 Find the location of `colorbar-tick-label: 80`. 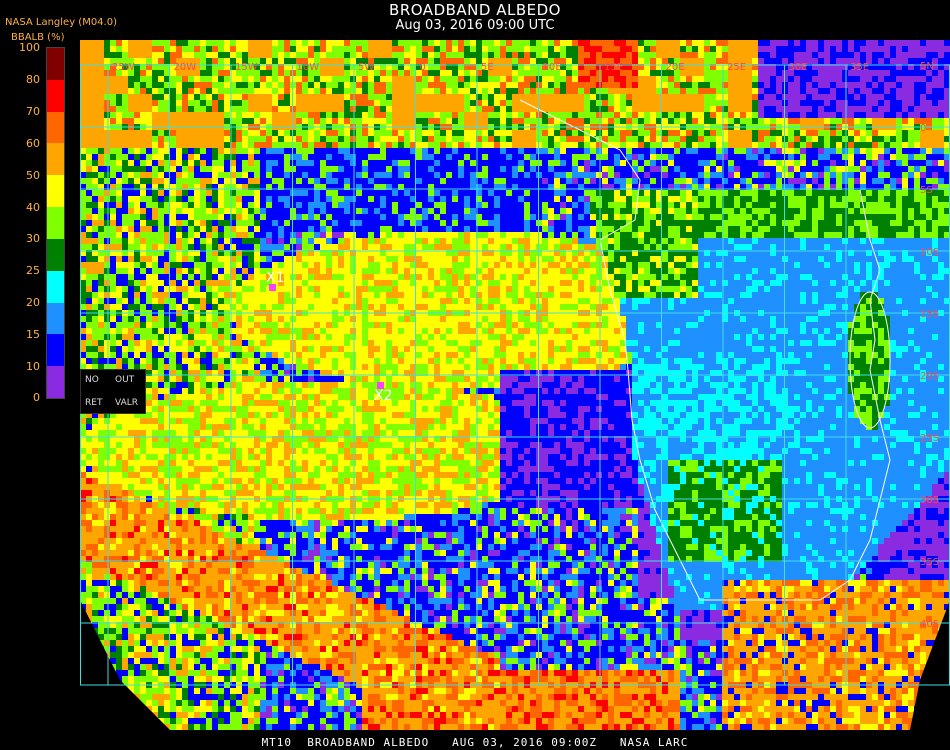

colorbar-tick-label: 80 is located at coordinates (33, 79).